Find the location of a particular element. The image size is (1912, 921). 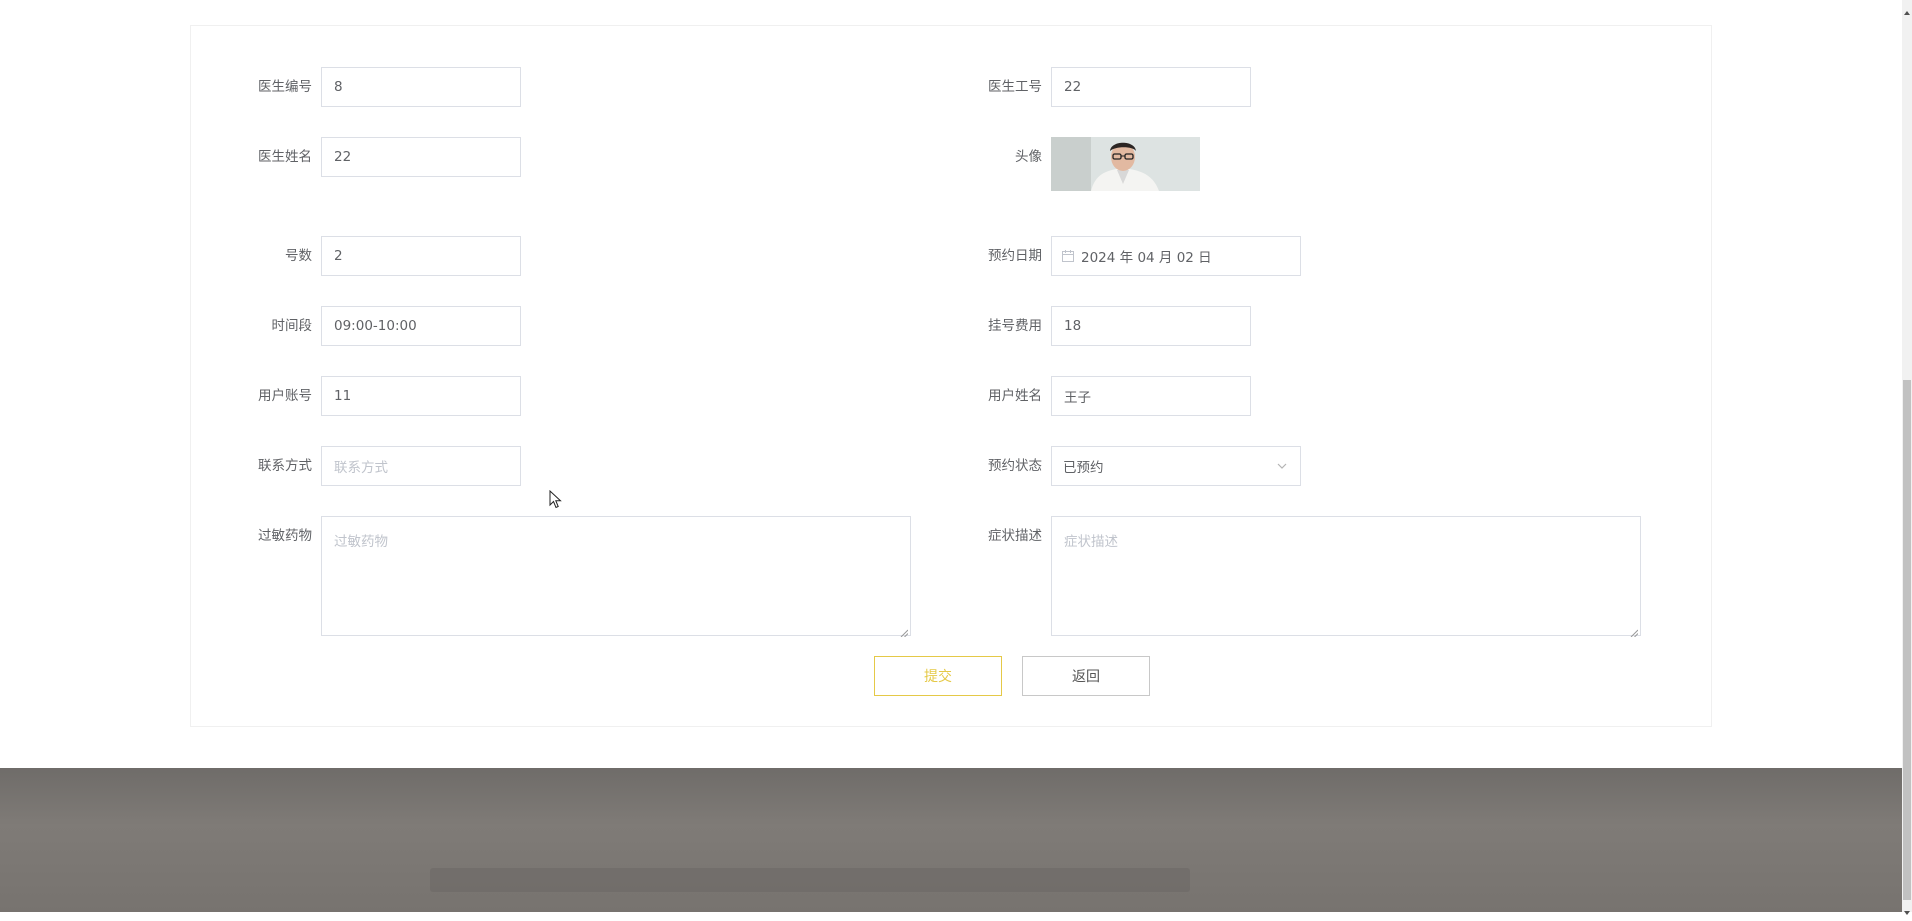

mouse-pointer-icon is located at coordinates (556, 499).